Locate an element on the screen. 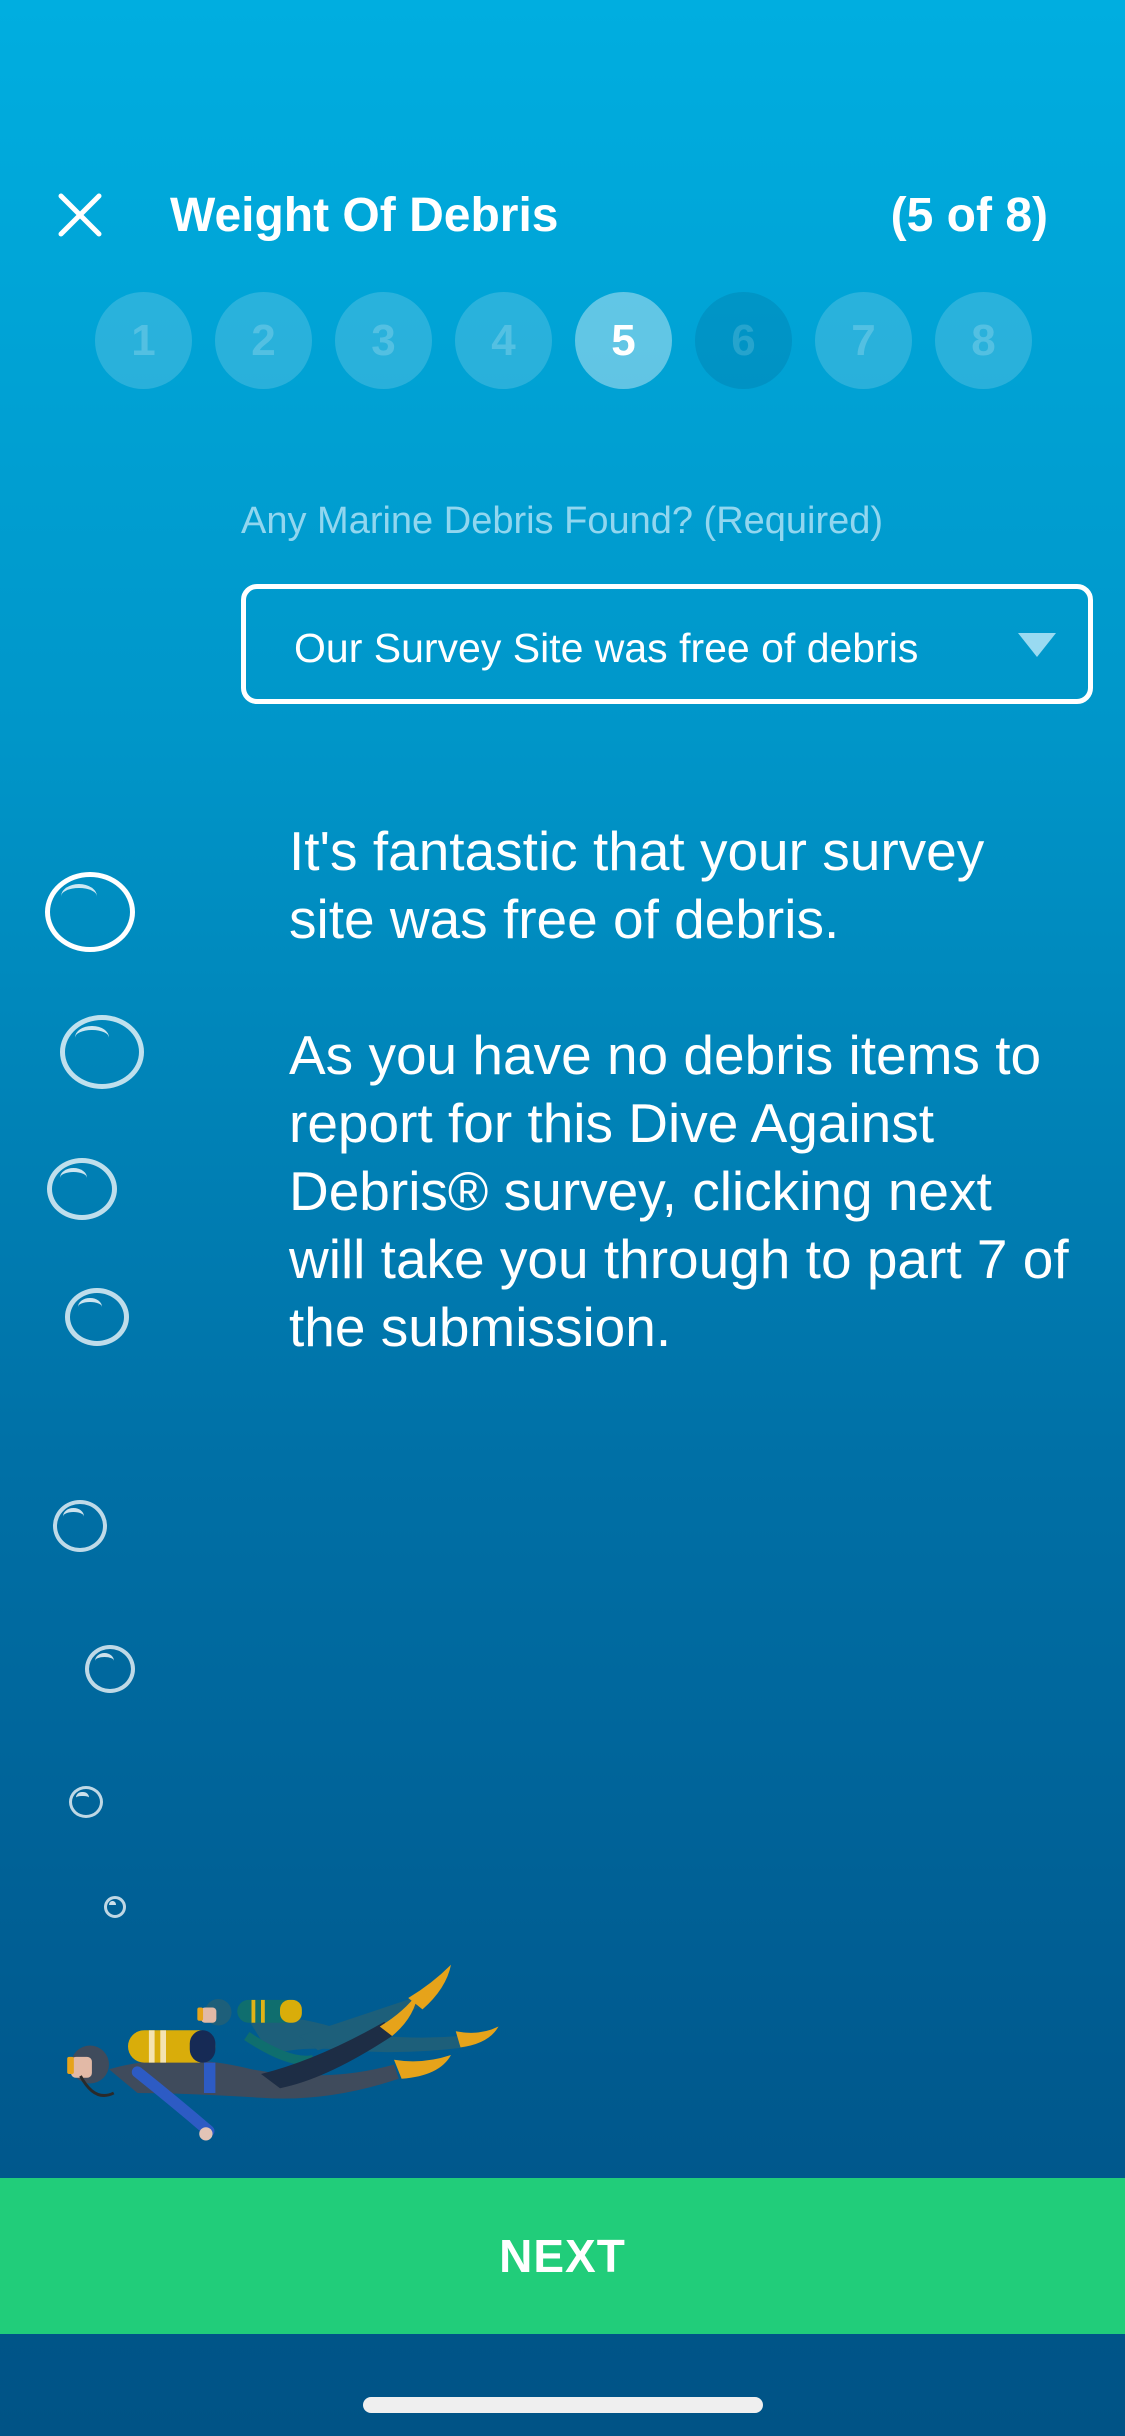  step-7: 7 is located at coordinates (863, 340).